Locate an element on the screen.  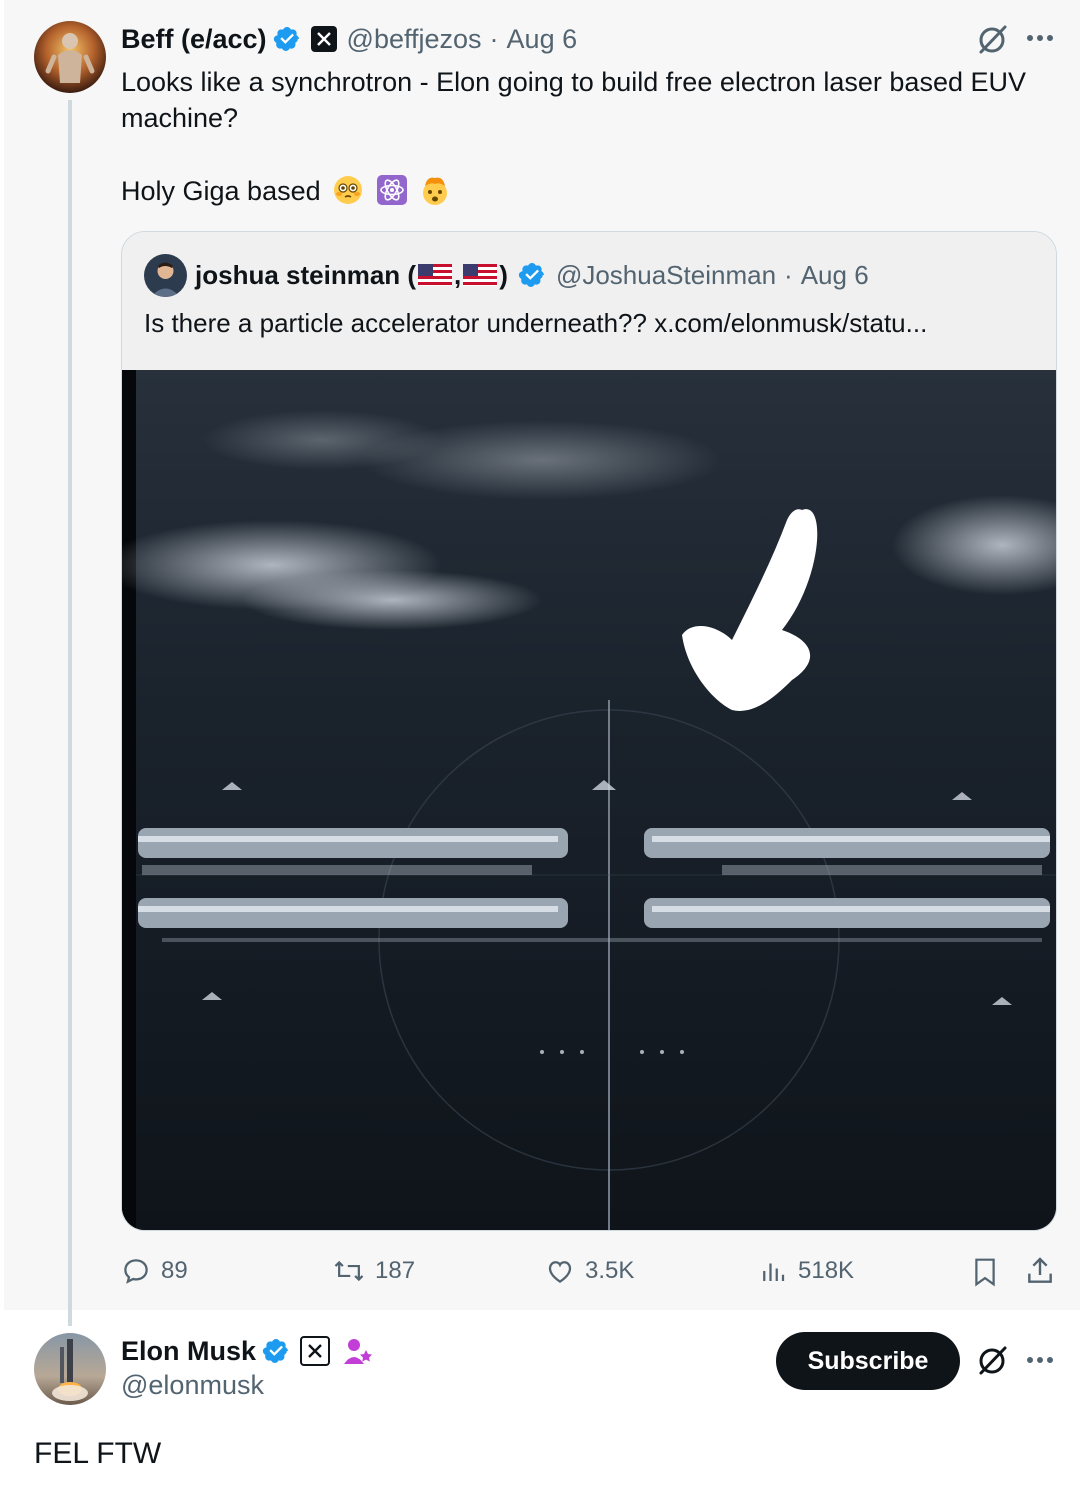
reply-text: FEL FTW is located at coordinates (98, 1453).